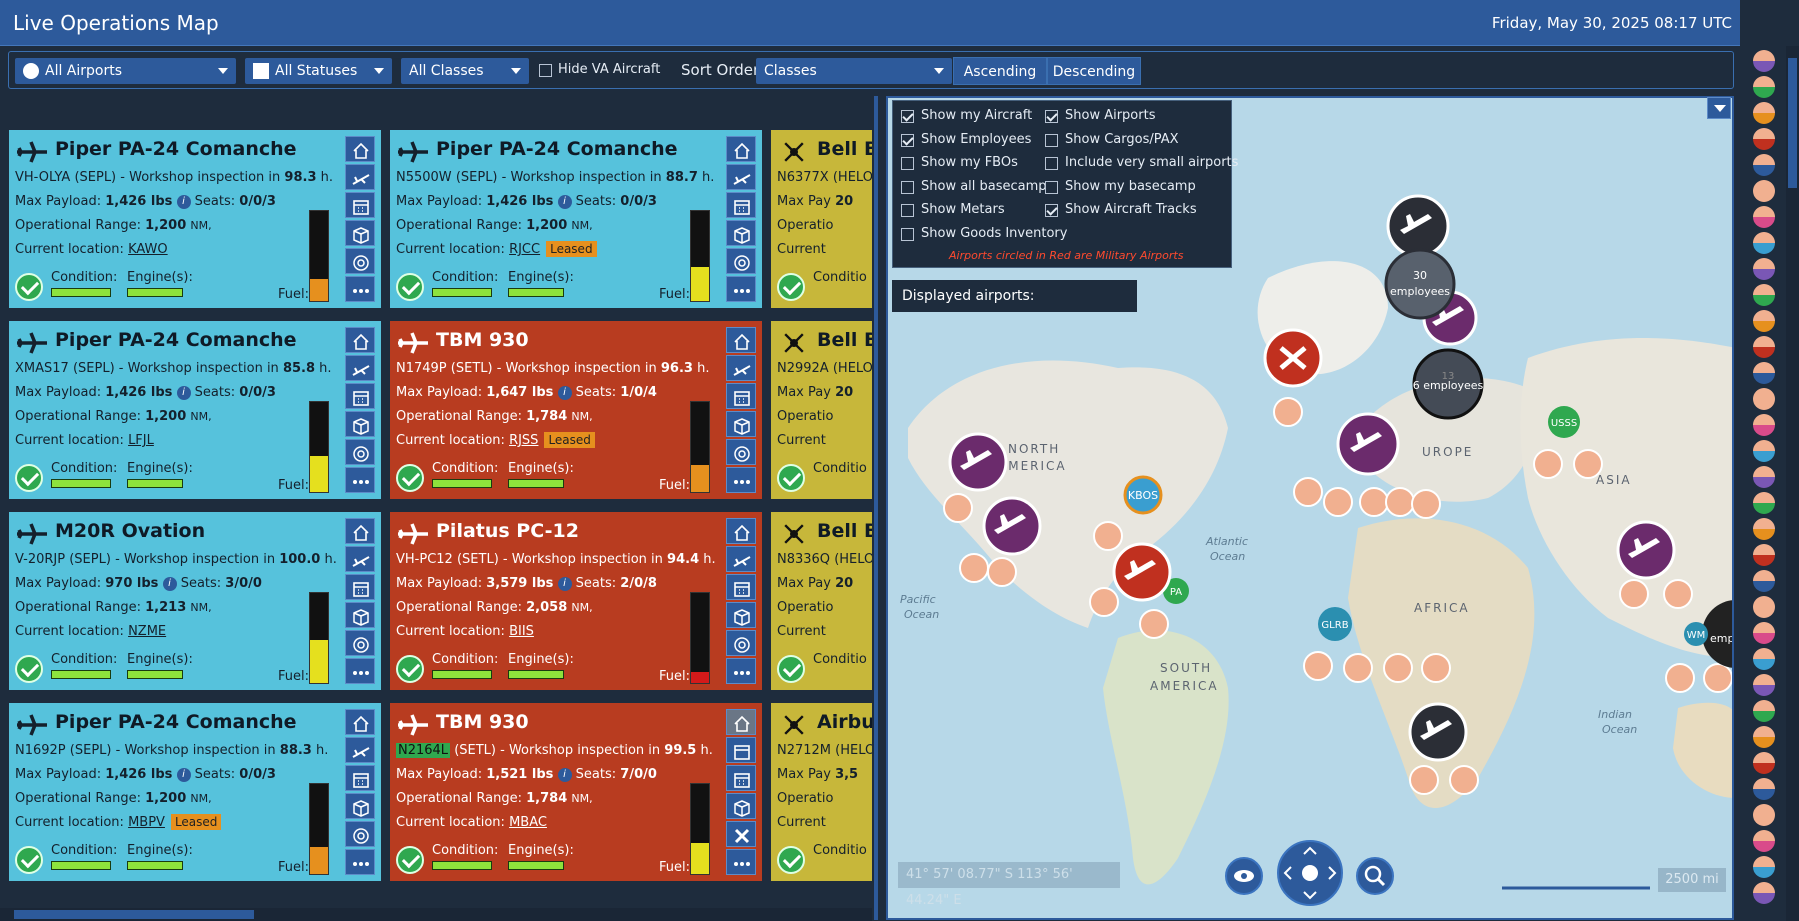 This screenshot has width=1799, height=921. Describe the element at coordinates (125, 71) in the screenshot. I see `airports-dropdown: All Airports` at that location.